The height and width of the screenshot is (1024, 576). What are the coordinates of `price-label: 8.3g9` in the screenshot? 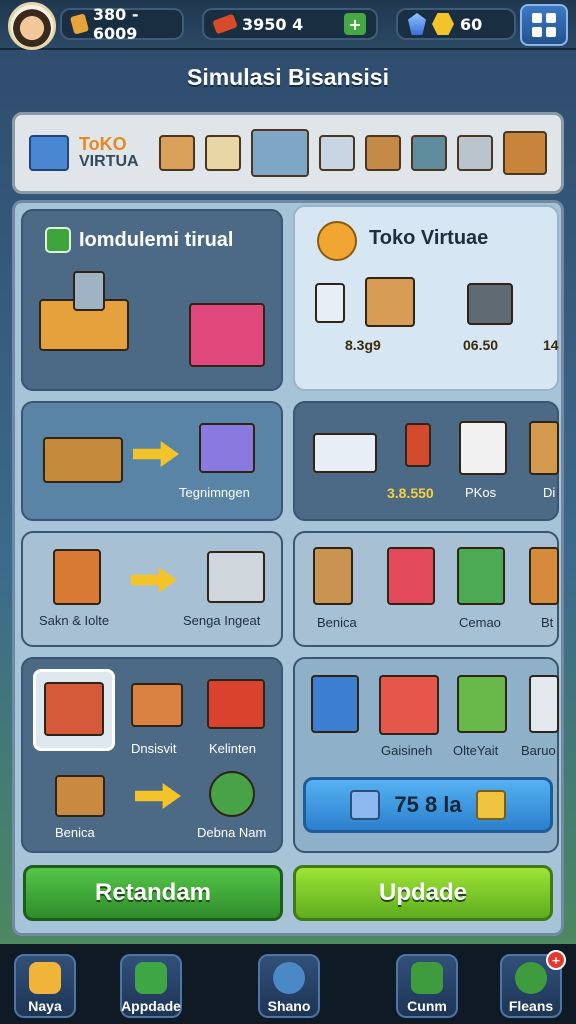 It's located at (363, 345).